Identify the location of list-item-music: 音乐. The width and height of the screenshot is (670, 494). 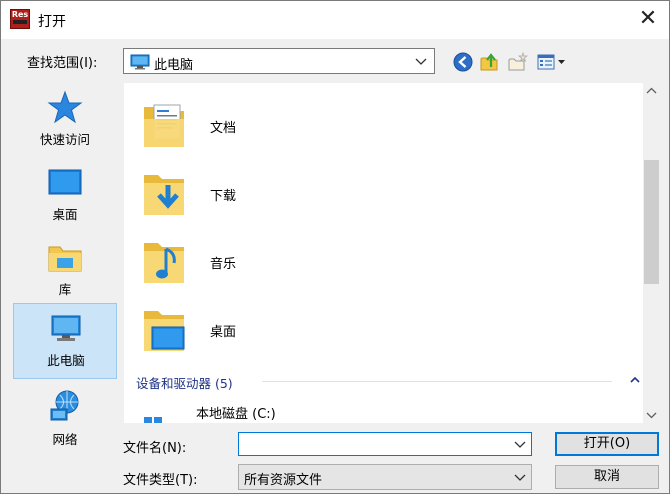
(288, 263).